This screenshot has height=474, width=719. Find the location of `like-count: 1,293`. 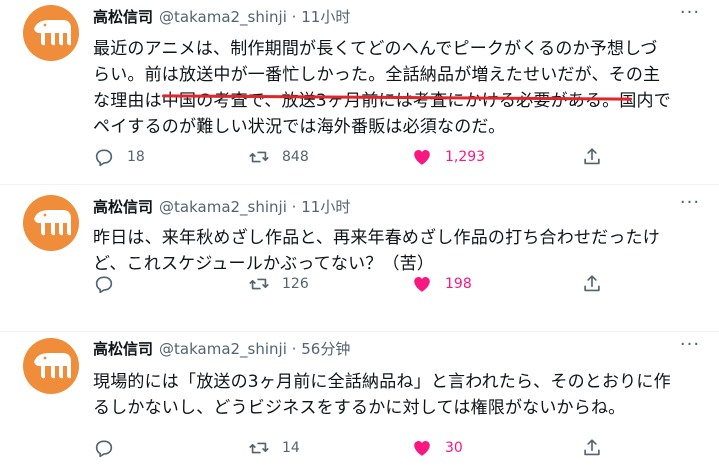

like-count: 1,293 is located at coordinates (465, 157).